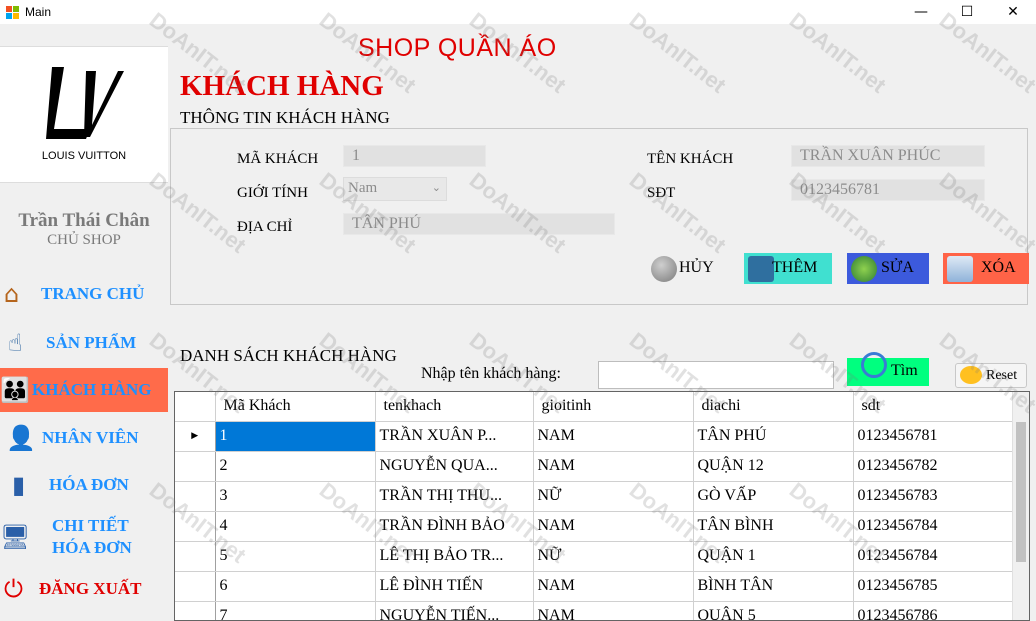 Image resolution: width=1036 pixels, height=621 pixels. I want to click on tim-button: Tìm, so click(888, 369).